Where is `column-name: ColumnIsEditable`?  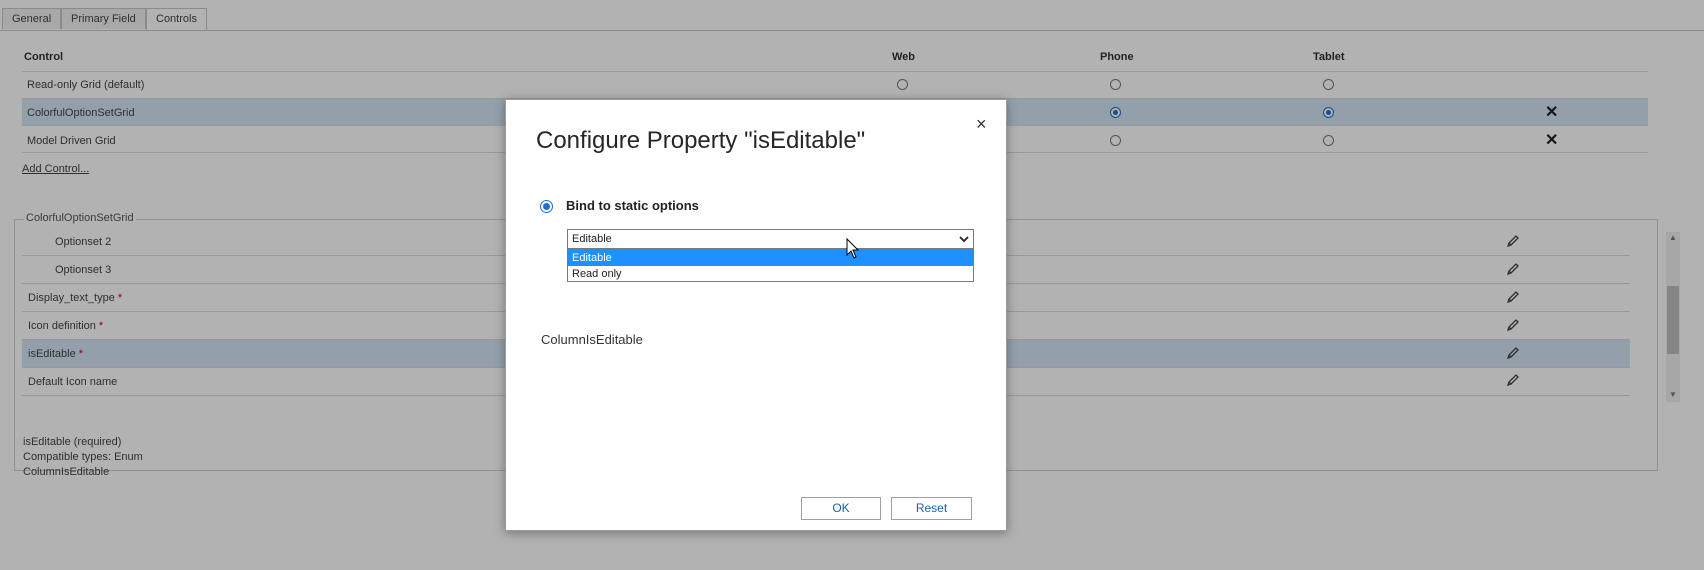 column-name: ColumnIsEditable is located at coordinates (592, 339).